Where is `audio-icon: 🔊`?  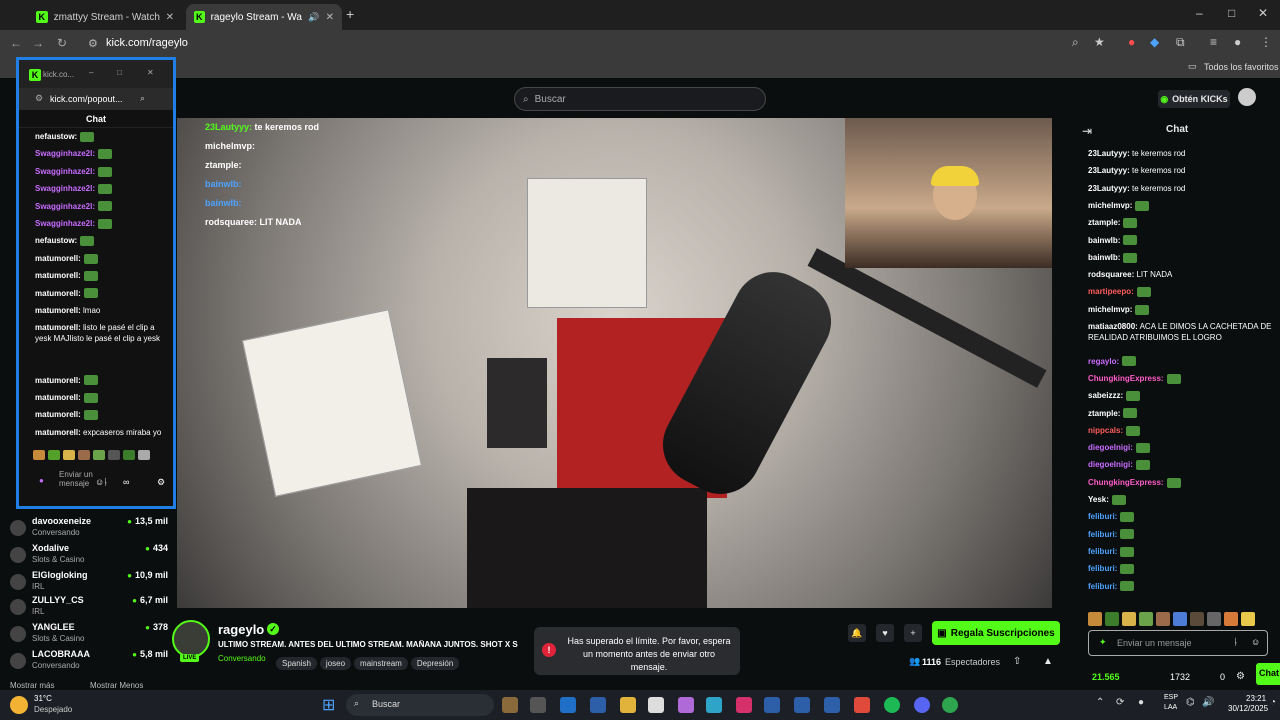 audio-icon: 🔊 is located at coordinates (313, 17).